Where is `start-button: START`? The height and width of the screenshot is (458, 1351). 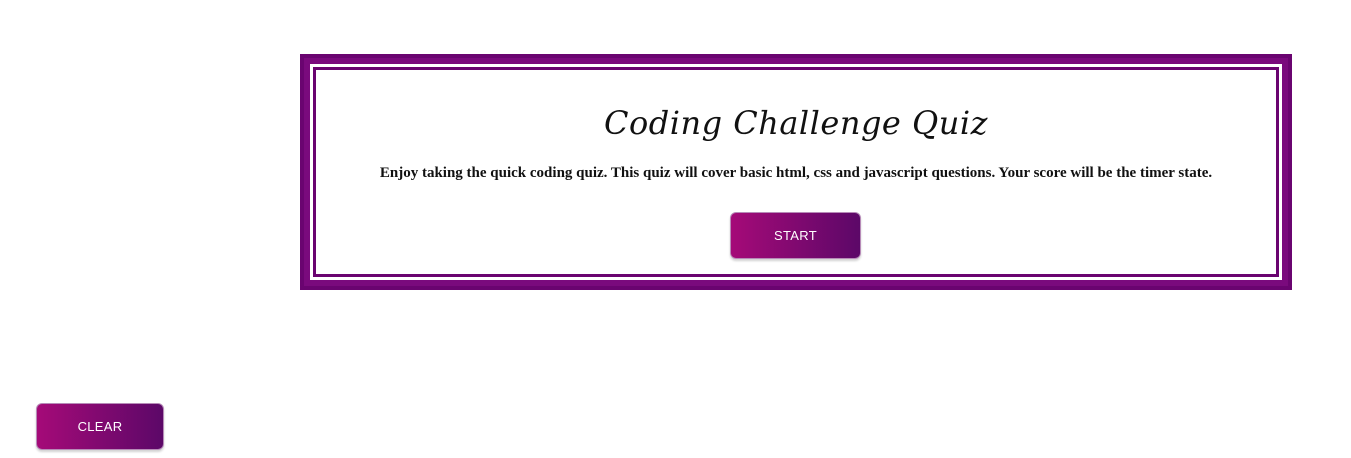 start-button: START is located at coordinates (795, 235).